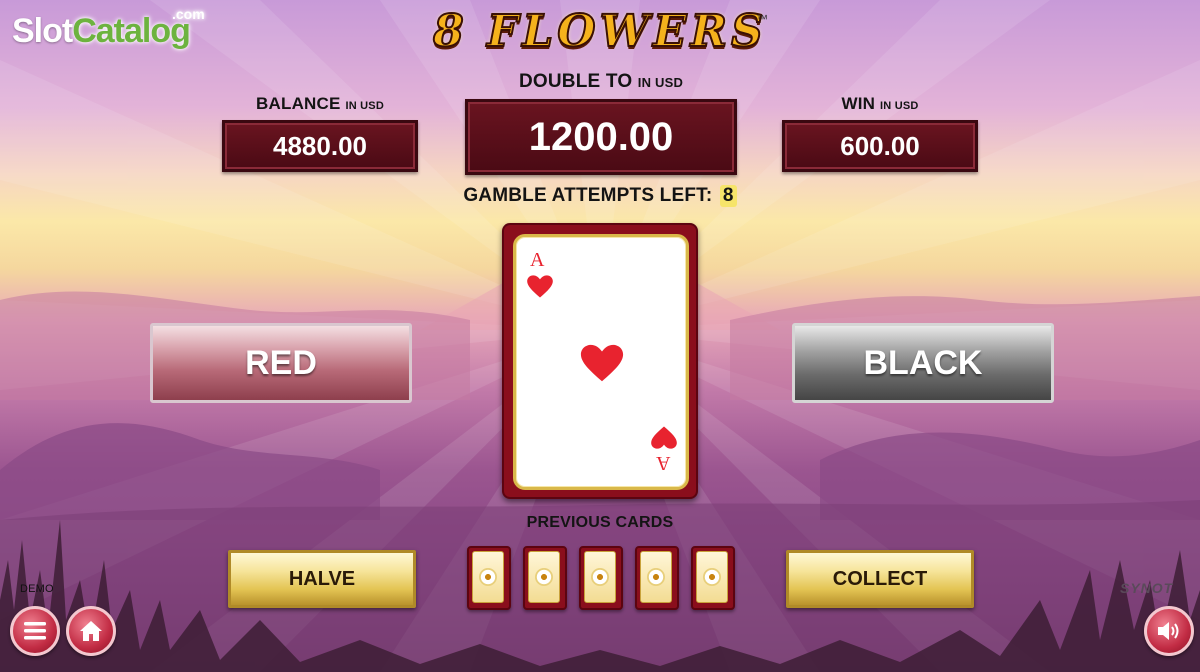 This screenshot has width=1200, height=672. I want to click on win-value: 600.00, so click(880, 145).